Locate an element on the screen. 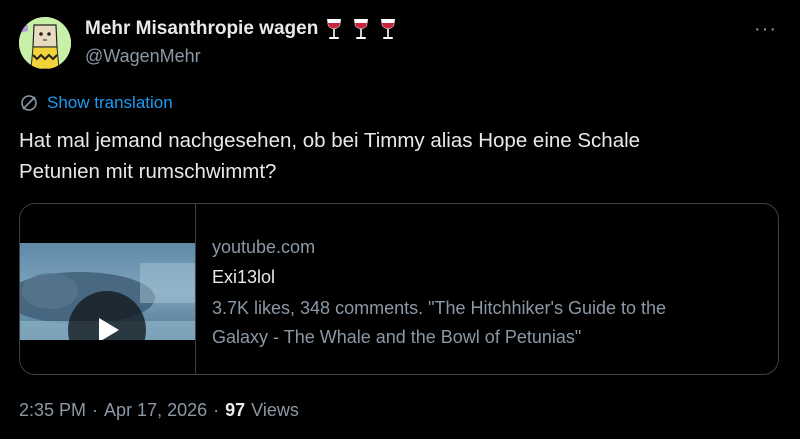 Image resolution: width=800 pixels, height=439 pixels. avatar-image is located at coordinates (45, 43).